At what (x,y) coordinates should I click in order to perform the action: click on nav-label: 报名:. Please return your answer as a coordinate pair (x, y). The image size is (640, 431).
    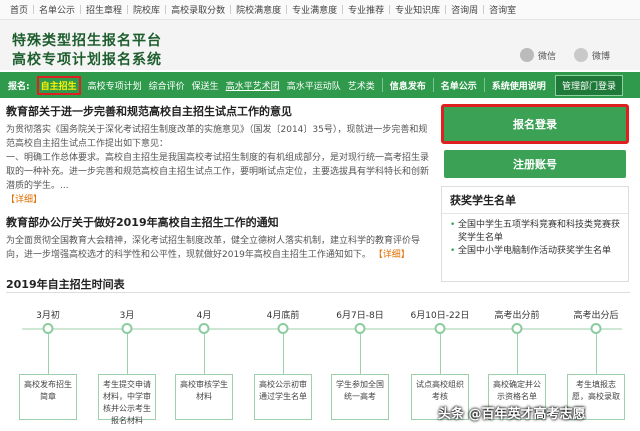
    Looking at the image, I should click on (19, 86).